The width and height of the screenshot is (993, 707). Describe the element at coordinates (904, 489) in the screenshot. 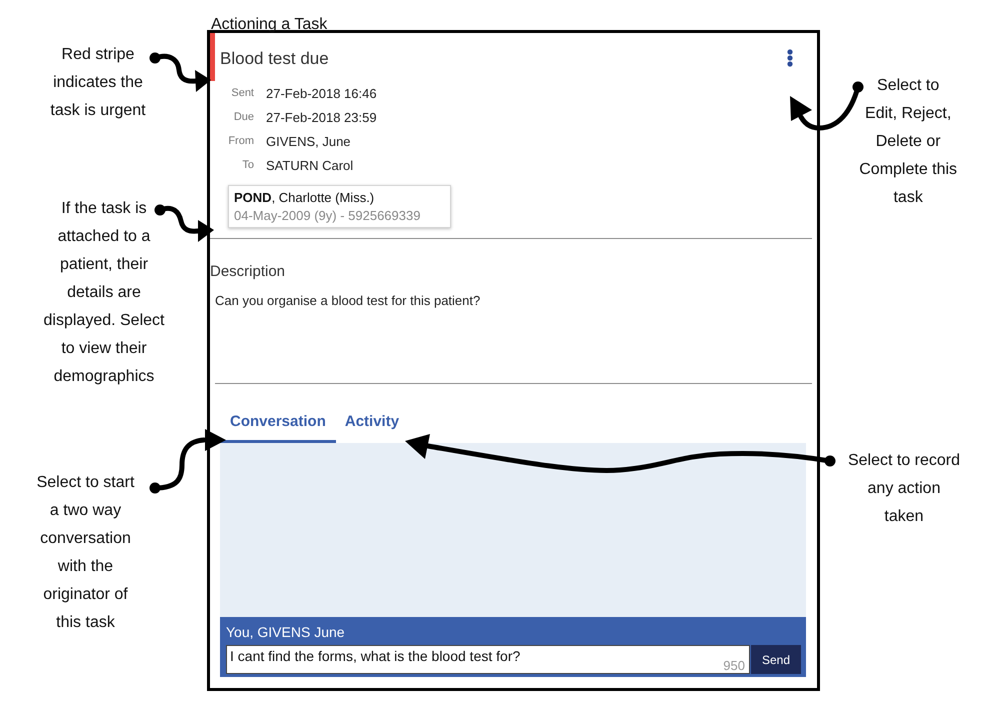

I see `callout-text: Select to record any action taken` at that location.